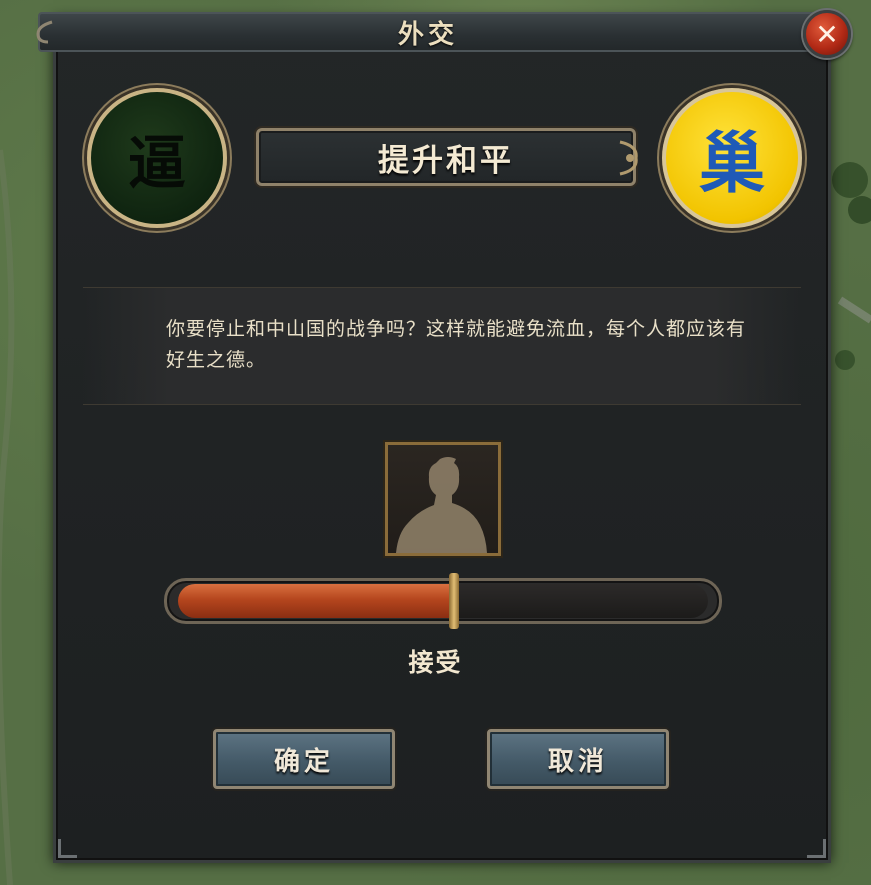  What do you see at coordinates (446, 160) in the screenshot?
I see `action-title: 提升和平` at bounding box center [446, 160].